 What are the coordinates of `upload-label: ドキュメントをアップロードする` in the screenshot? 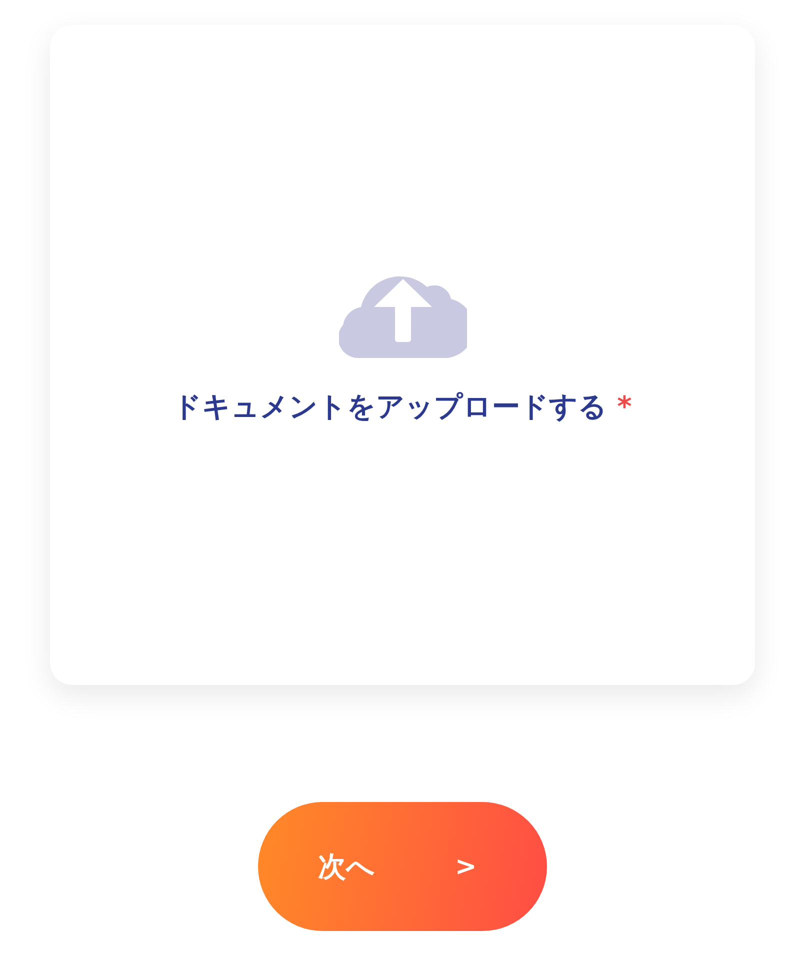 It's located at (390, 406).